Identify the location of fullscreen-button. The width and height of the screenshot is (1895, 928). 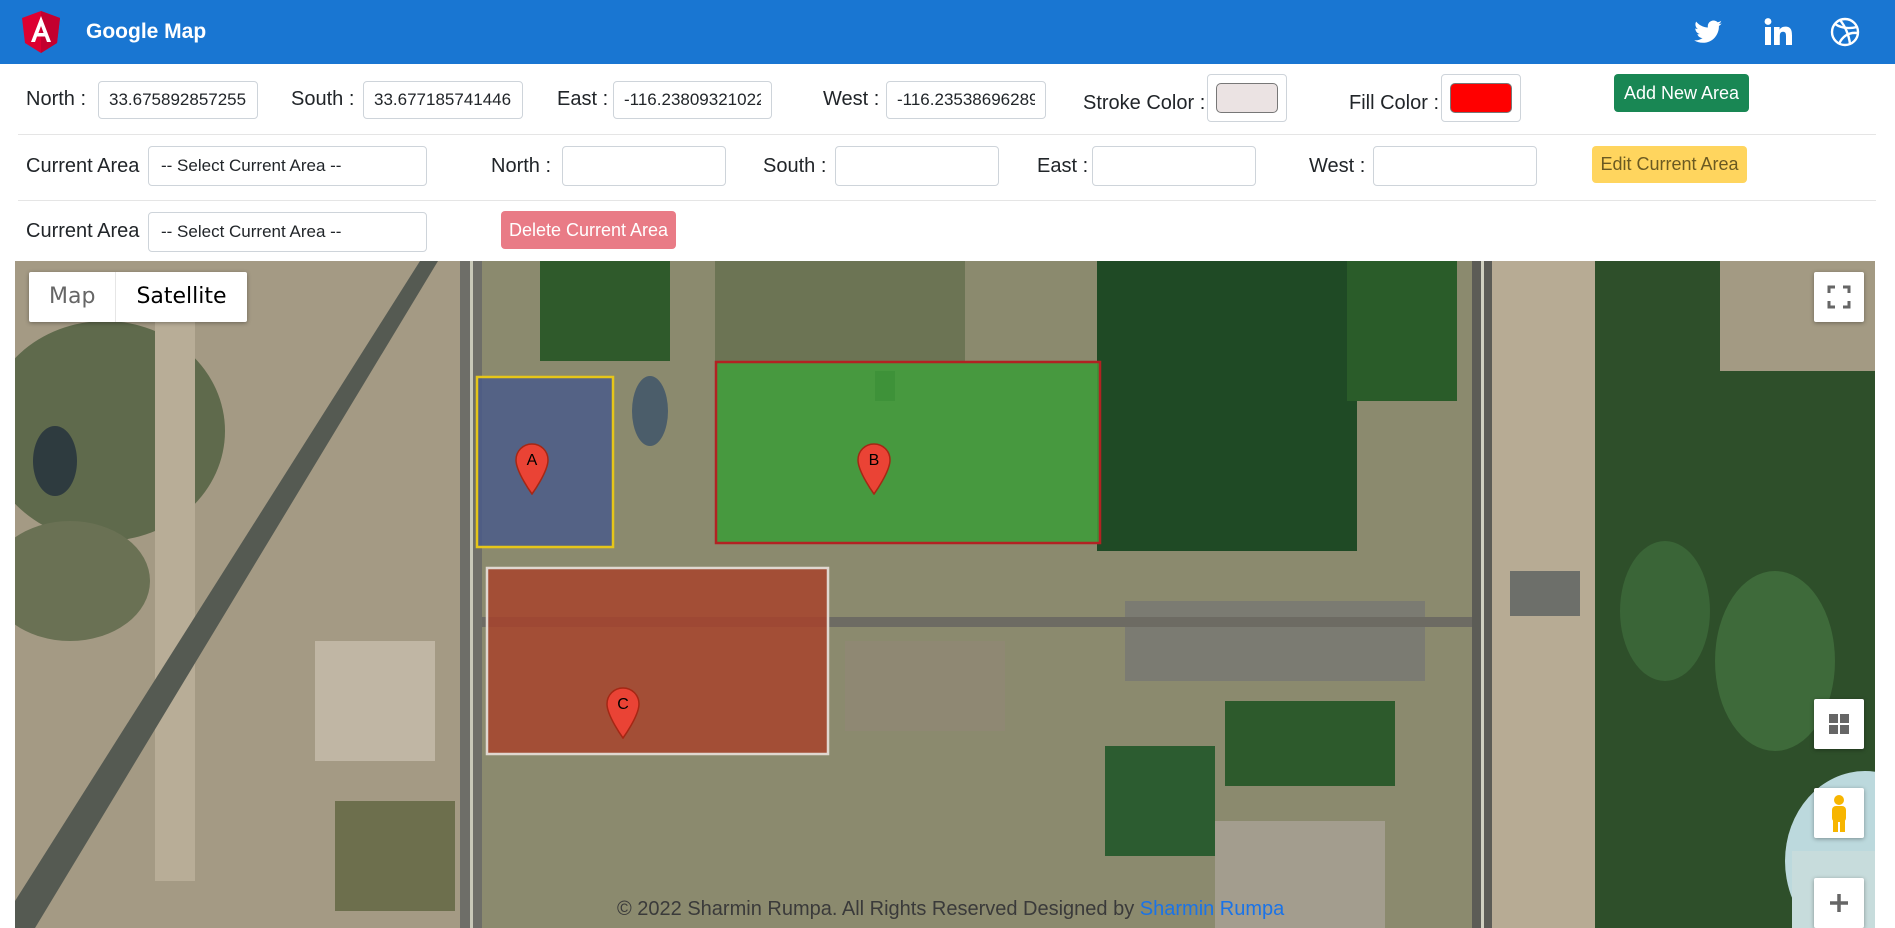
(1839, 297).